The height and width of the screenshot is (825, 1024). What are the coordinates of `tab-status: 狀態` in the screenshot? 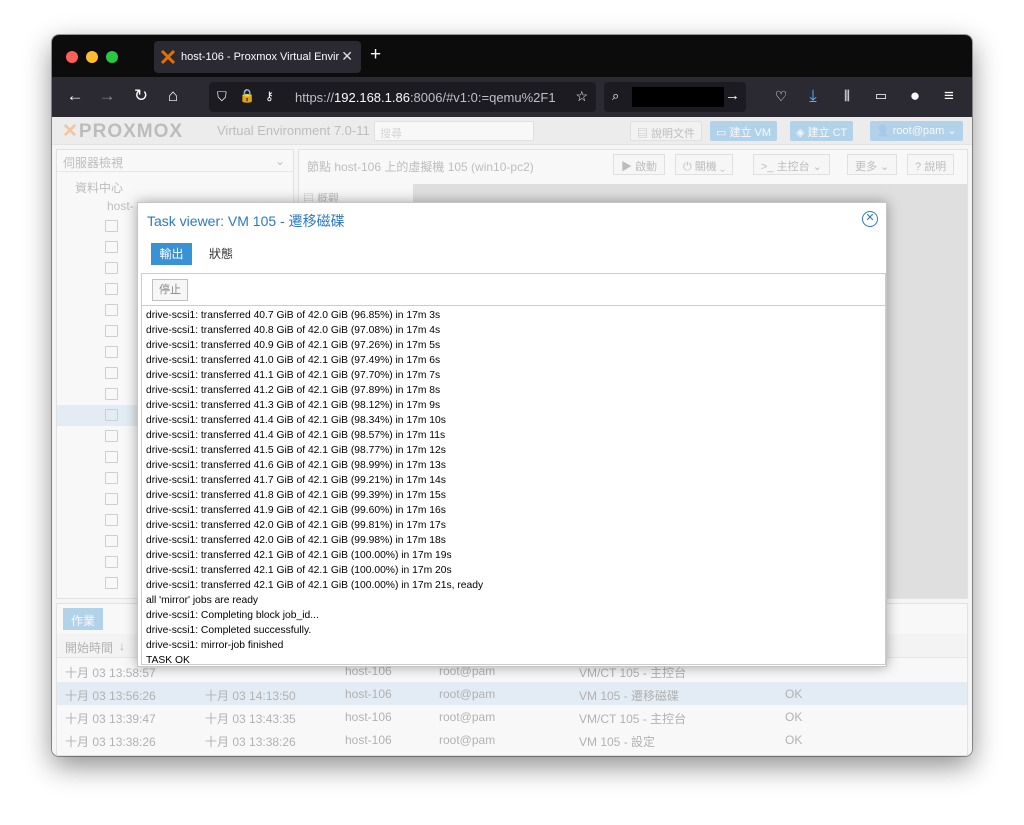 It's located at (221, 253).